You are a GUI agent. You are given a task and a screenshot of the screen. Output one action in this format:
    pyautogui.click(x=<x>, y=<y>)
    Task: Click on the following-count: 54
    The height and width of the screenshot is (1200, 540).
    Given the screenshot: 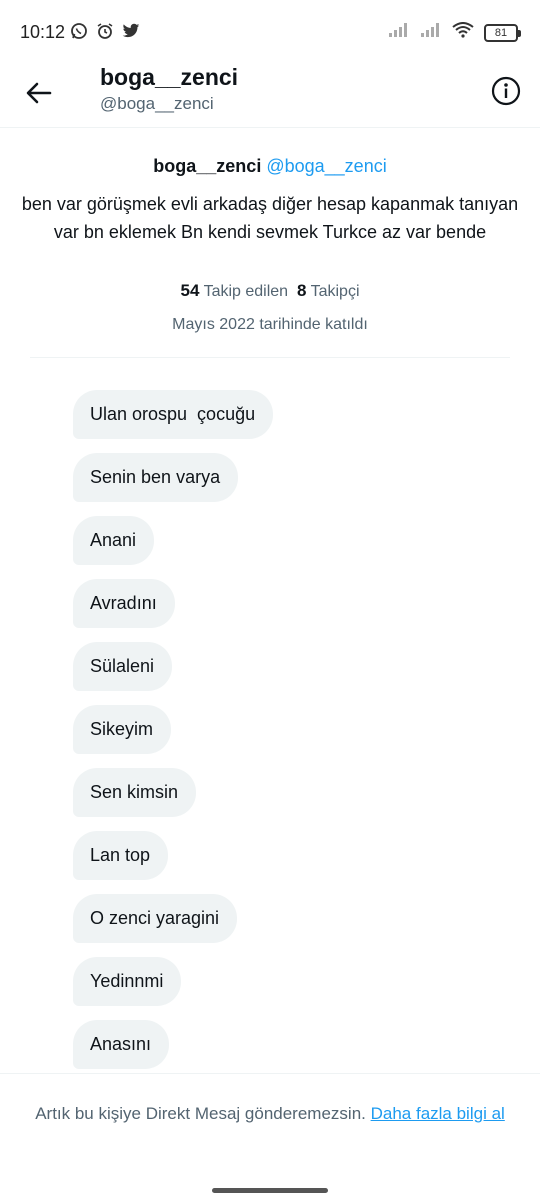 What is the action you would take?
    pyautogui.click(x=190, y=290)
    